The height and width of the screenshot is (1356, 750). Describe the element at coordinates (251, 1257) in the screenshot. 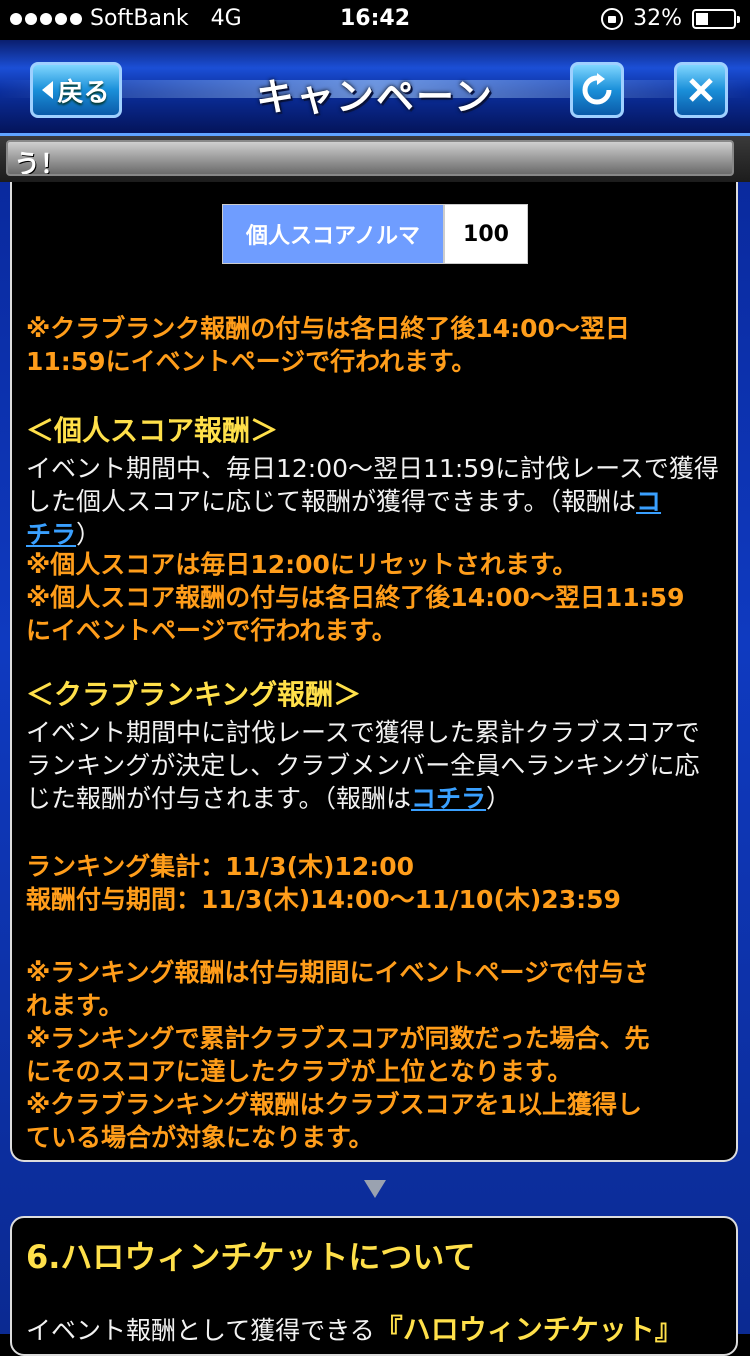

I see `section6-title: 6.ハロウィンチケットについて` at that location.